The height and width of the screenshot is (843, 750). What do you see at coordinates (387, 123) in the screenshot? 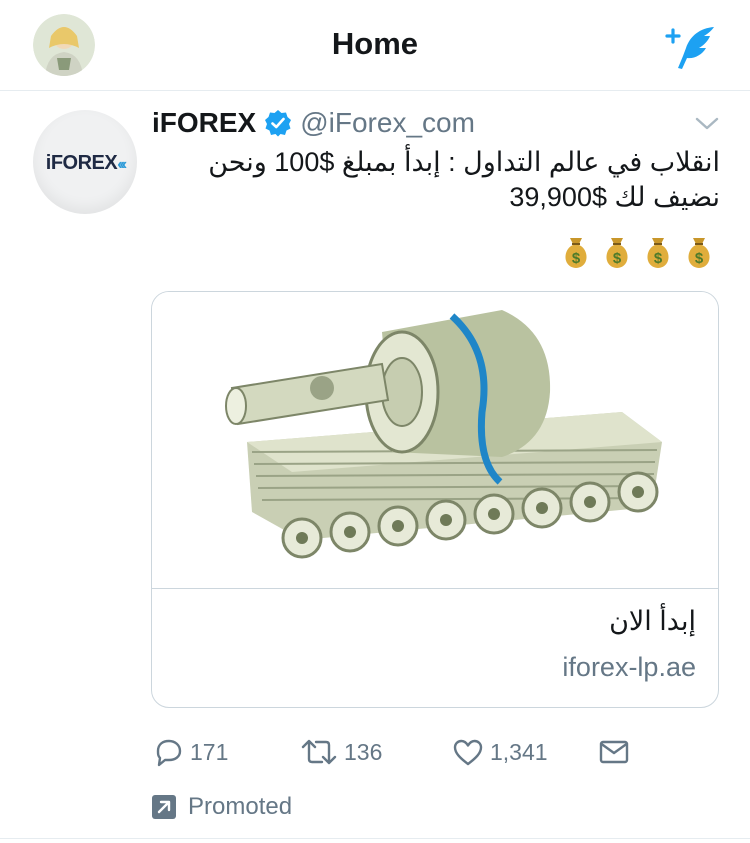
I see `author-handle: @iForex_com` at bounding box center [387, 123].